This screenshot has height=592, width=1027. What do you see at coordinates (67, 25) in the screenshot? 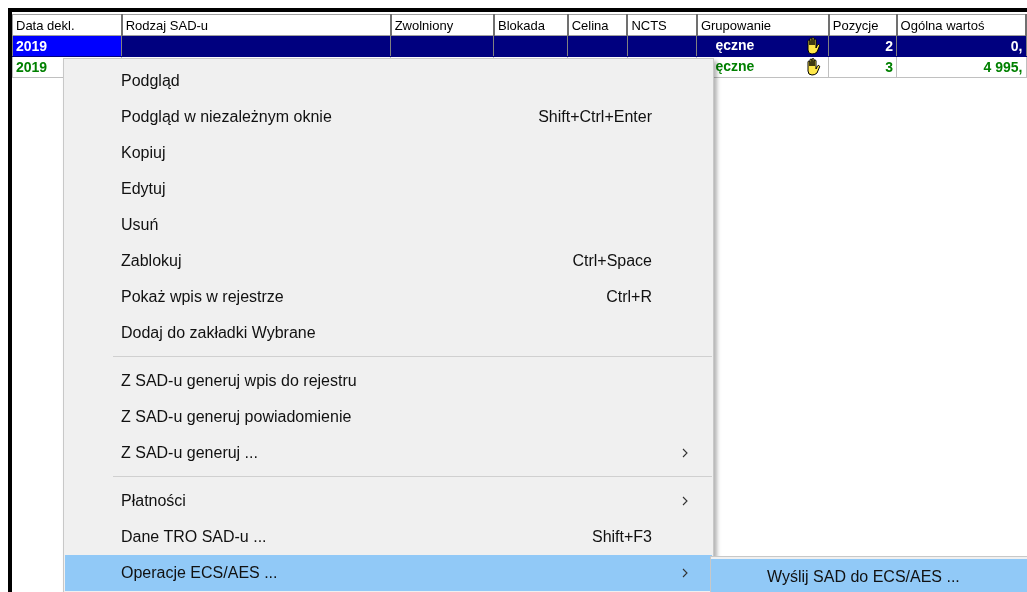
I see `column-header: Data dekl.` at bounding box center [67, 25].